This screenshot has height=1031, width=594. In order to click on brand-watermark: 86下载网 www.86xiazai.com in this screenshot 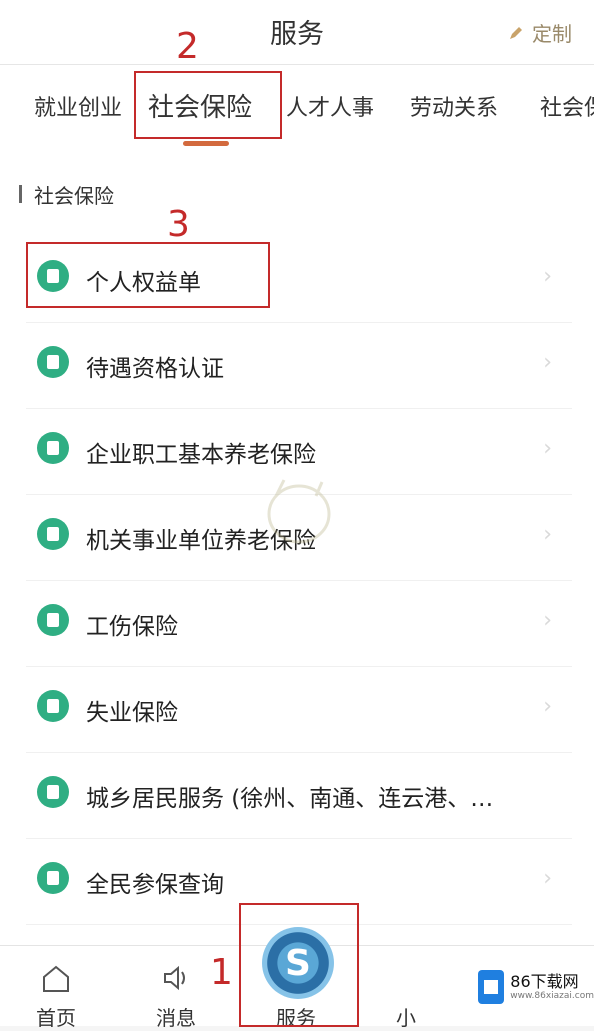, I will do `click(536, 987)`.